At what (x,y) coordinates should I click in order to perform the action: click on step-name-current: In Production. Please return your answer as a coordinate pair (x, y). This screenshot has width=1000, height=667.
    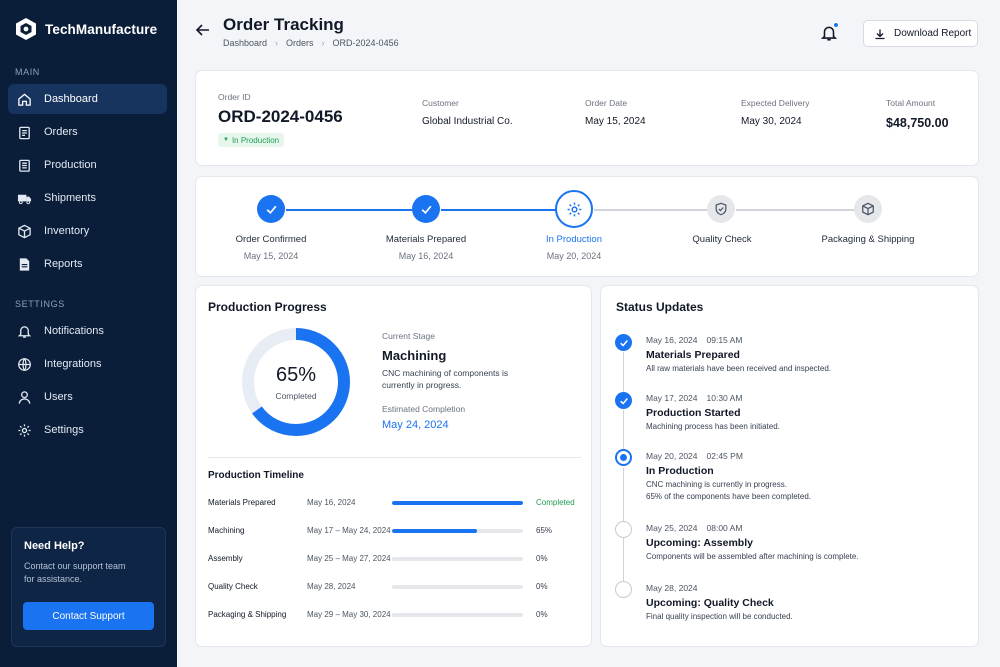
    Looking at the image, I should click on (574, 239).